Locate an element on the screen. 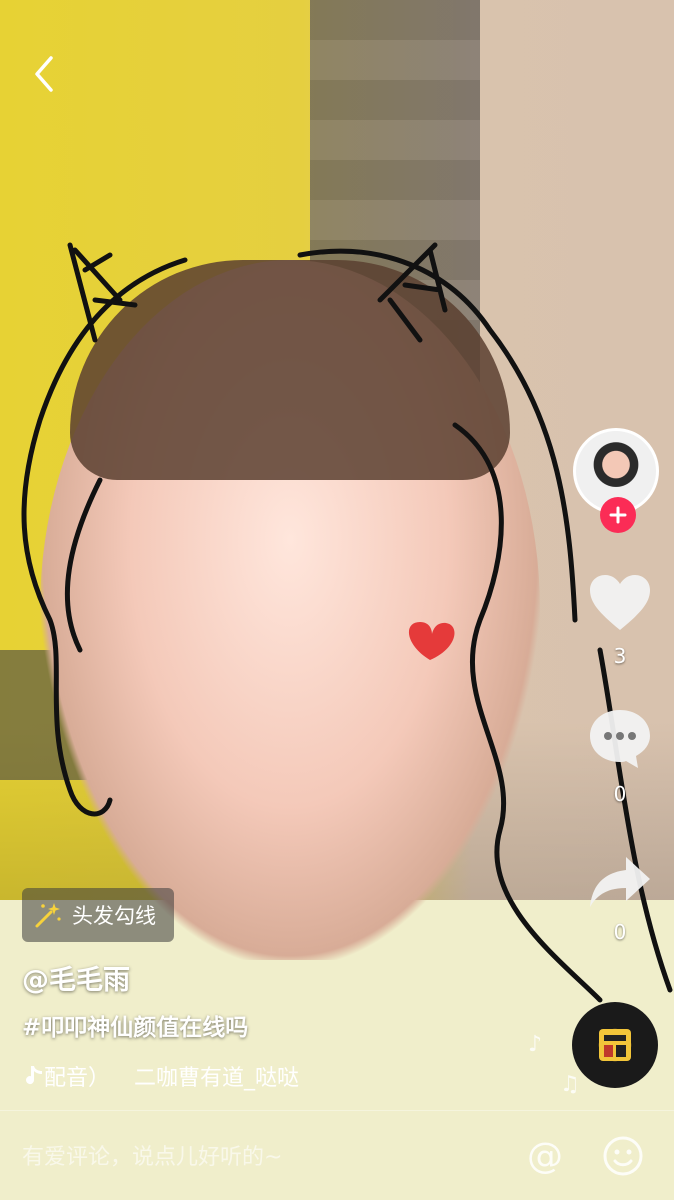  emoji-button is located at coordinates (623, 1156).